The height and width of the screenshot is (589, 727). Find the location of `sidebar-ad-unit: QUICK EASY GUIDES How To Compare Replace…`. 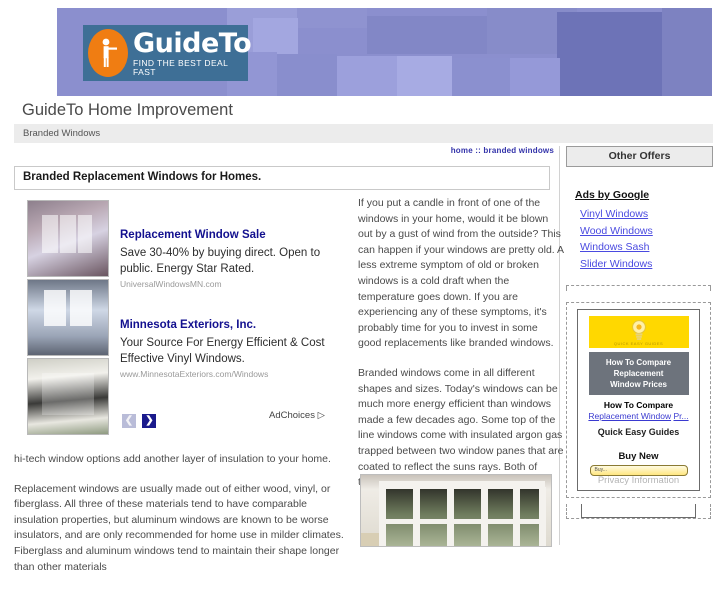

sidebar-ad-unit: QUICK EASY GUIDES How To Compare Replace… is located at coordinates (638, 400).